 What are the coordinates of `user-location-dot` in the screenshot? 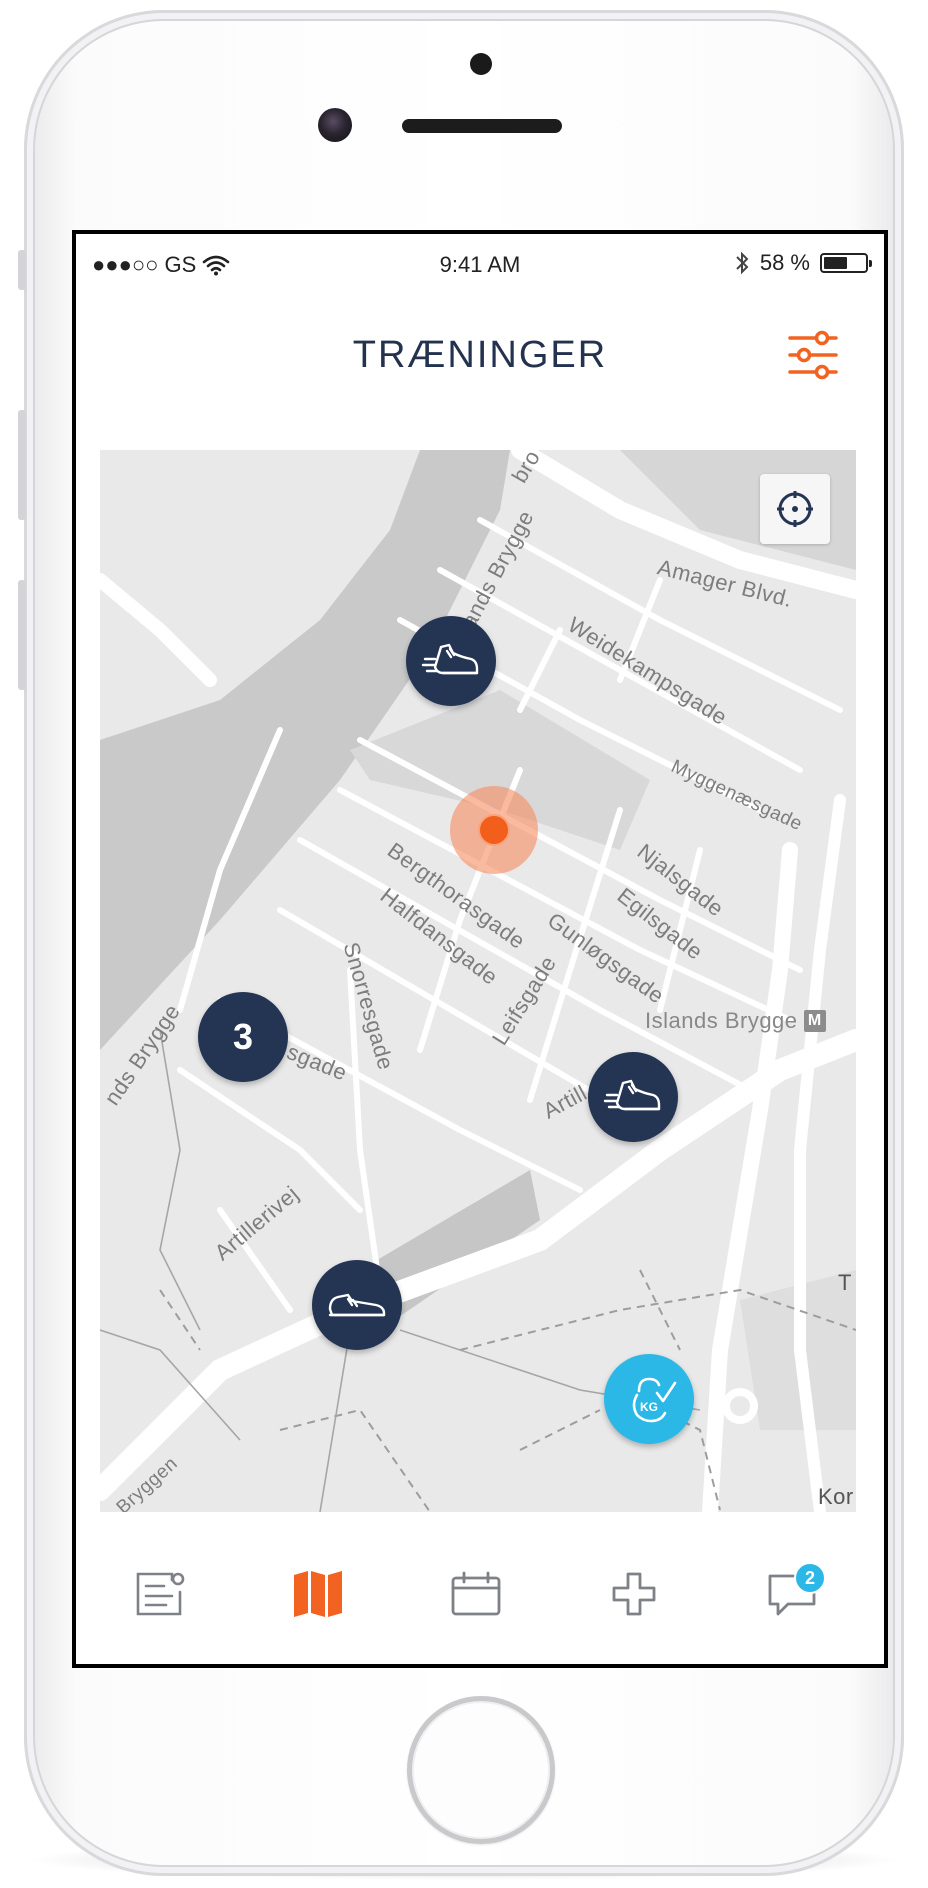 It's located at (494, 830).